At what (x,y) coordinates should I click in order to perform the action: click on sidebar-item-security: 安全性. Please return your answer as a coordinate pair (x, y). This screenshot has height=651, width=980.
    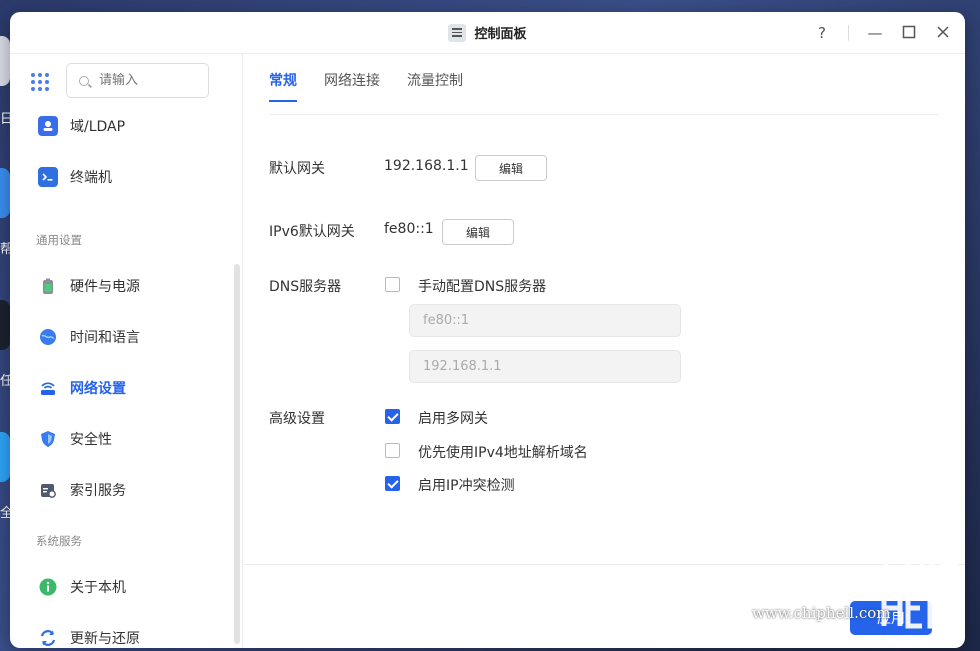
    Looking at the image, I should click on (75, 439).